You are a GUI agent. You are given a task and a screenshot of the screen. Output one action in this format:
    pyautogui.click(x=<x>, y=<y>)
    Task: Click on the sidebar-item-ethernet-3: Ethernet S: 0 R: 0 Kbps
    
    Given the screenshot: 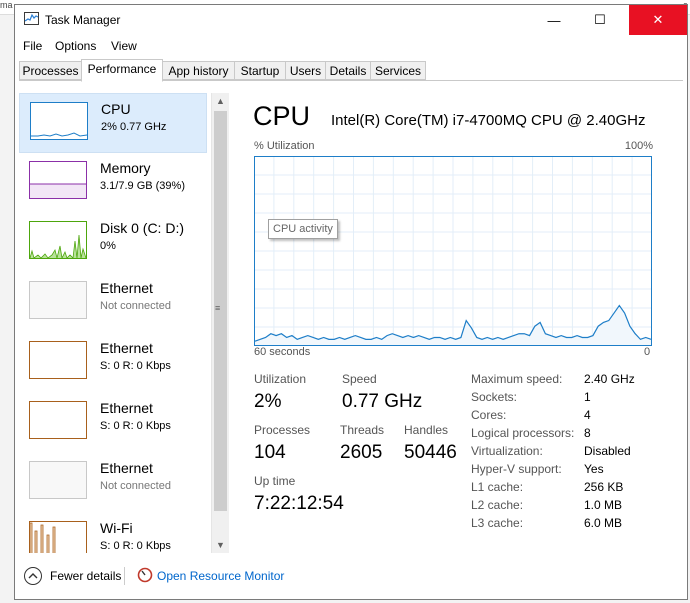 What is the action you would take?
    pyautogui.click(x=113, y=423)
    